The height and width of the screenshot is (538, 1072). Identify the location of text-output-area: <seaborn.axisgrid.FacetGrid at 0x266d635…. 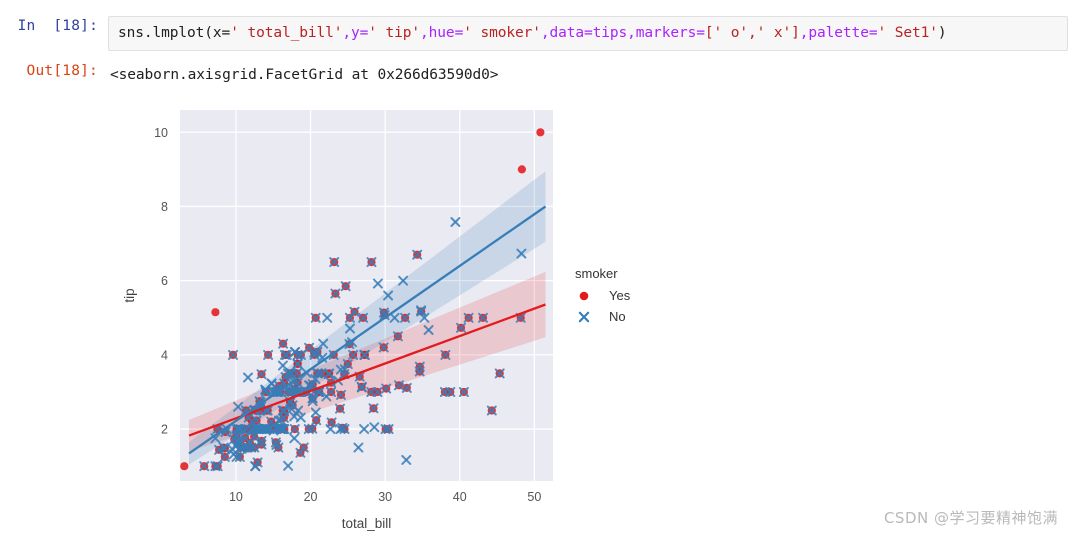
(590, 73).